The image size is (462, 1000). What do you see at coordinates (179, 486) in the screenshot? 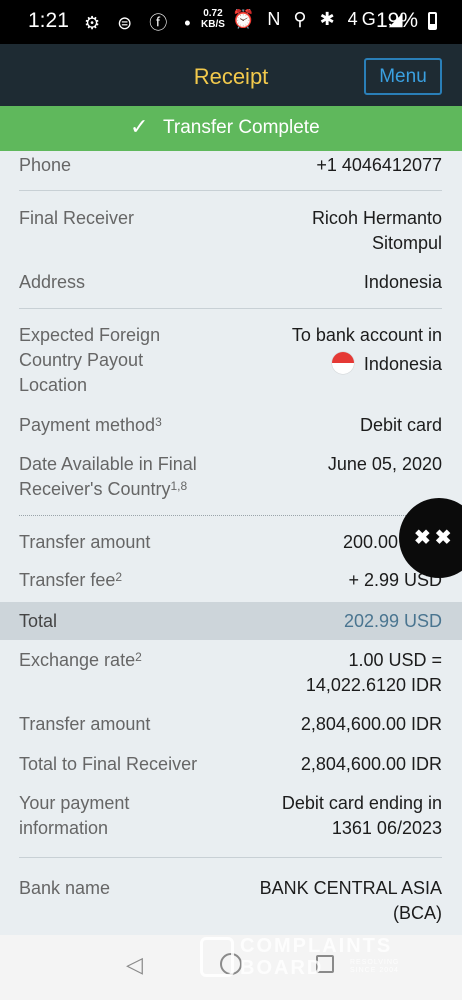
I see `footnote-ref: 1,8` at bounding box center [179, 486].